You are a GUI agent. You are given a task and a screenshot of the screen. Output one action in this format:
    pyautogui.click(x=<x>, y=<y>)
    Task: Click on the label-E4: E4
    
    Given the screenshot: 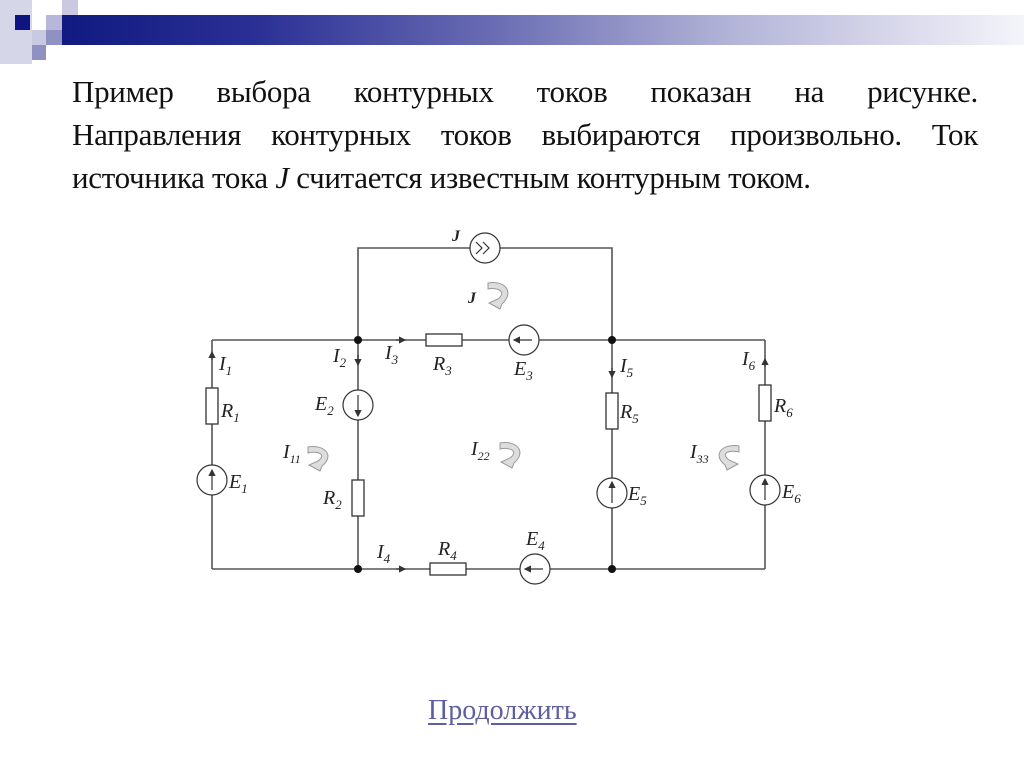 What is the action you would take?
    pyautogui.click(x=535, y=540)
    